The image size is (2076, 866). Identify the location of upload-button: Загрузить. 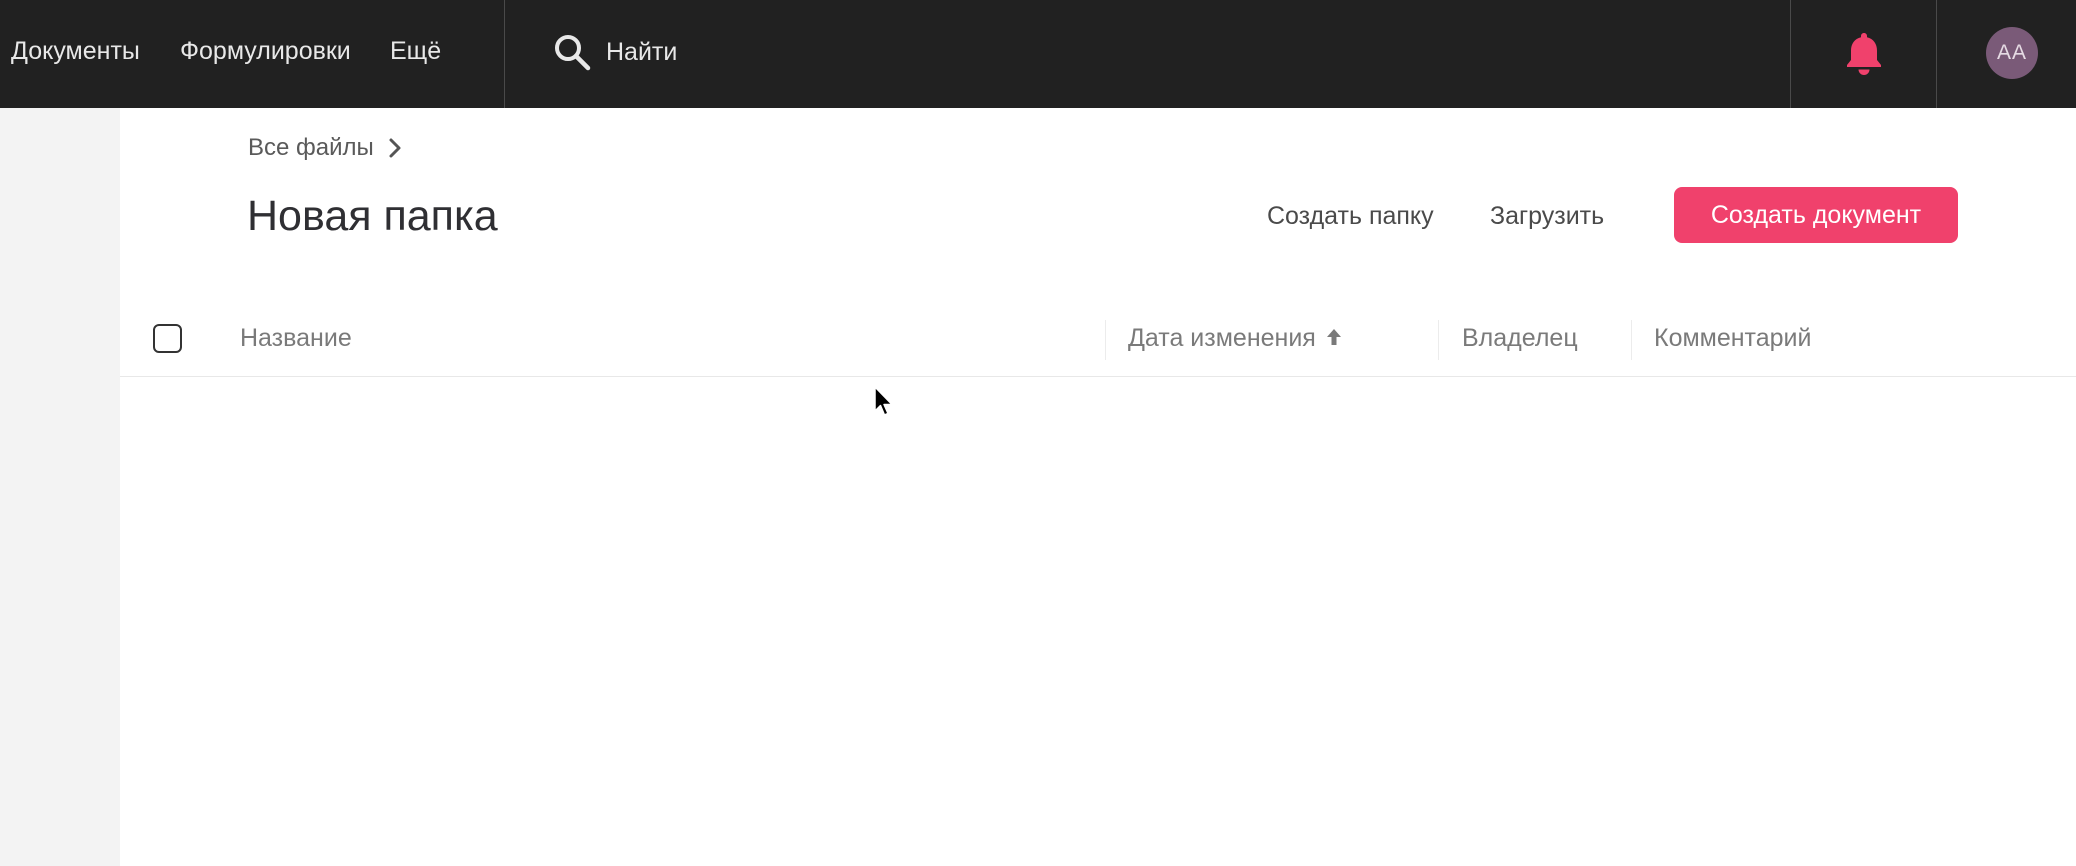
(1547, 216).